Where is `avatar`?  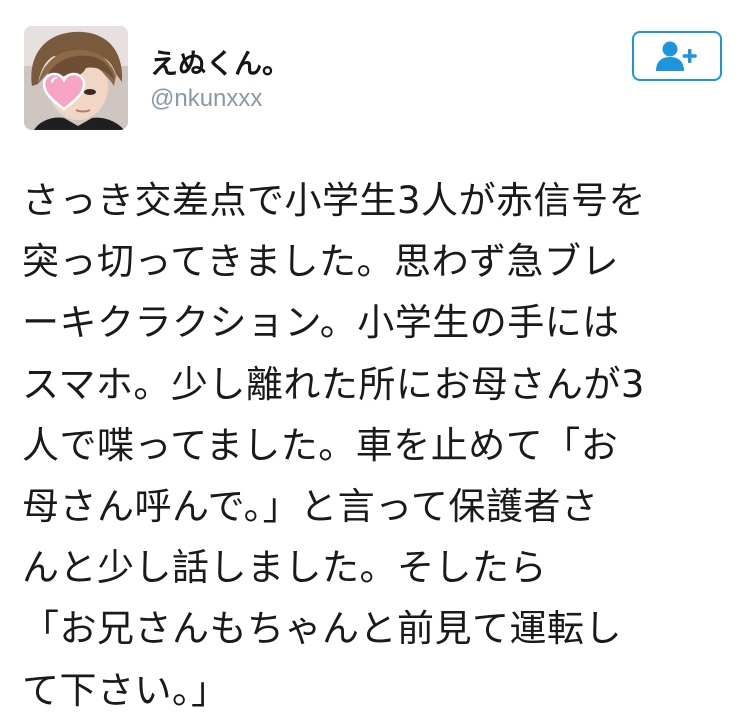 avatar is located at coordinates (76, 78).